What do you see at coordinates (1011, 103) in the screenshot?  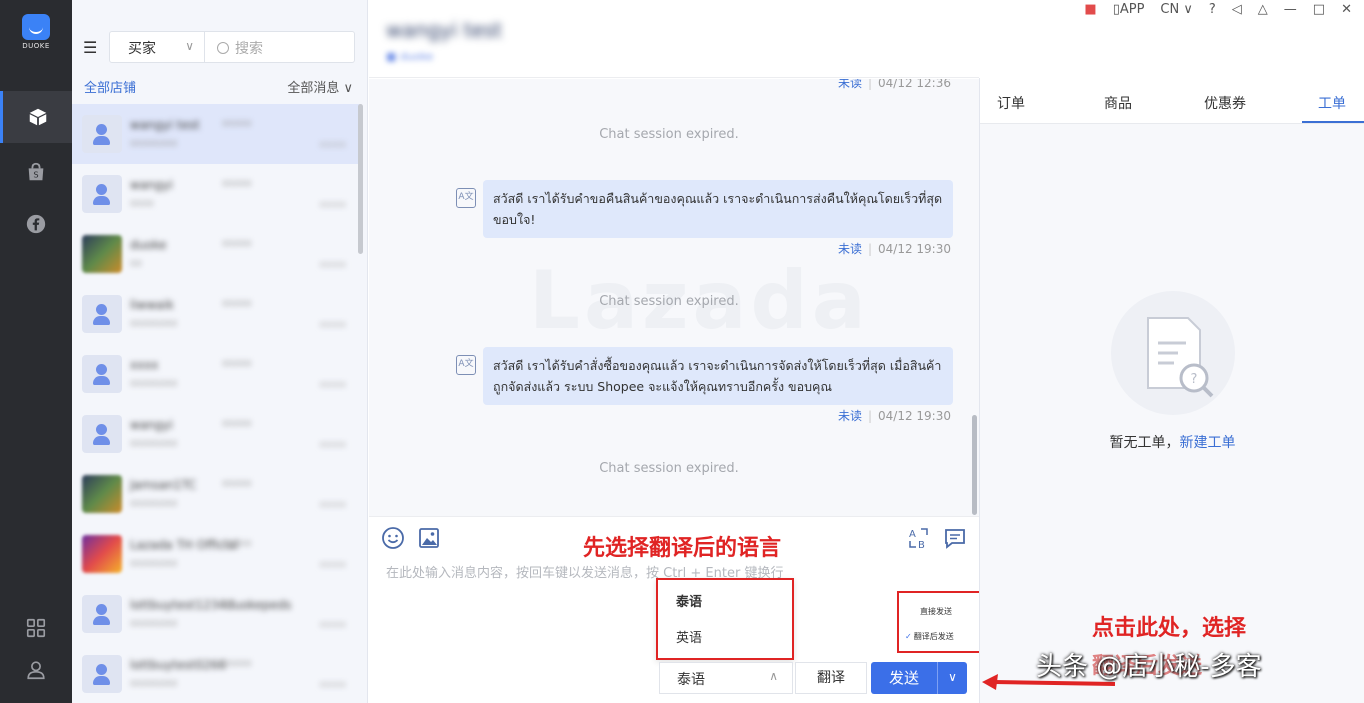 I see `tab-orders: 订单` at bounding box center [1011, 103].